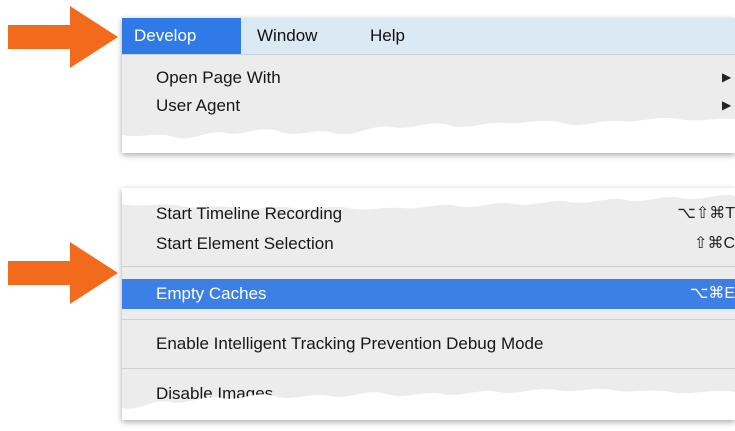  Describe the element at coordinates (714, 243) in the screenshot. I see `keyboard-shortcut: ⇧⌘C` at that location.